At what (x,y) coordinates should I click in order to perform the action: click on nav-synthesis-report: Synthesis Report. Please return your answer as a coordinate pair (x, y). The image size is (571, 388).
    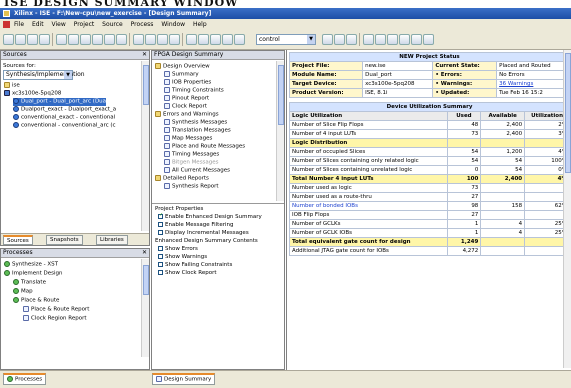
    Looking at the image, I should click on (191, 187).